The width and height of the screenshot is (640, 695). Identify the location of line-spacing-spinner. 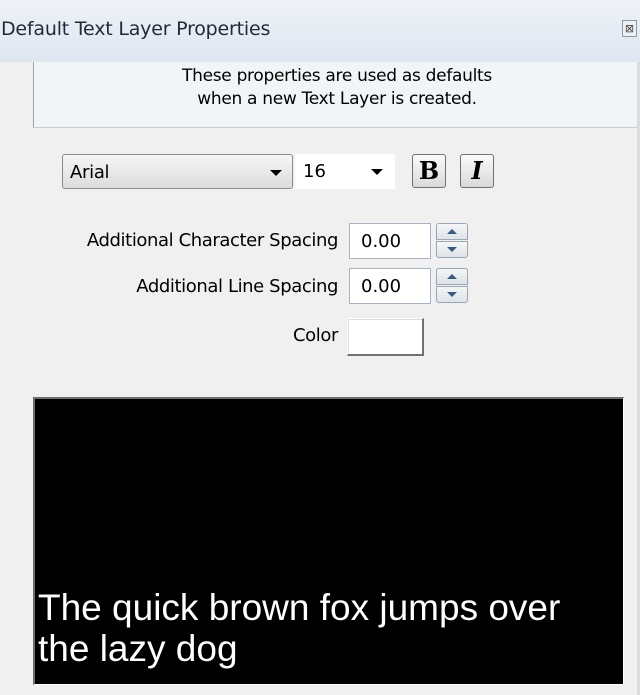
(452, 286).